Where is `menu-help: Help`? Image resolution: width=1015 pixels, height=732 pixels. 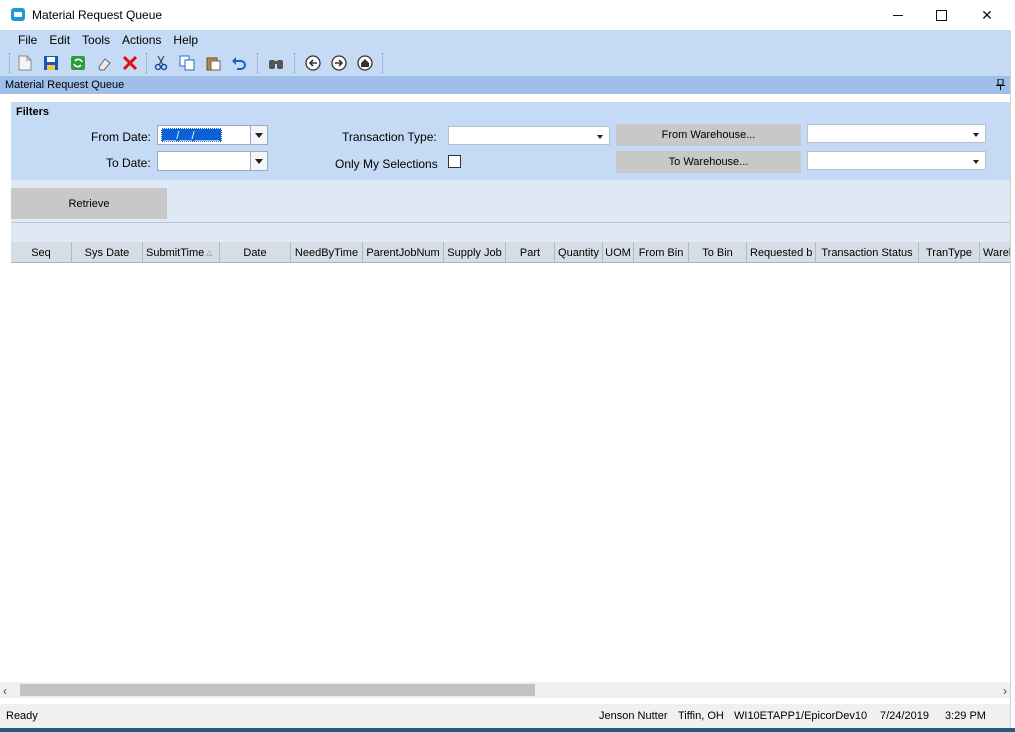
menu-help: Help is located at coordinates (185, 40).